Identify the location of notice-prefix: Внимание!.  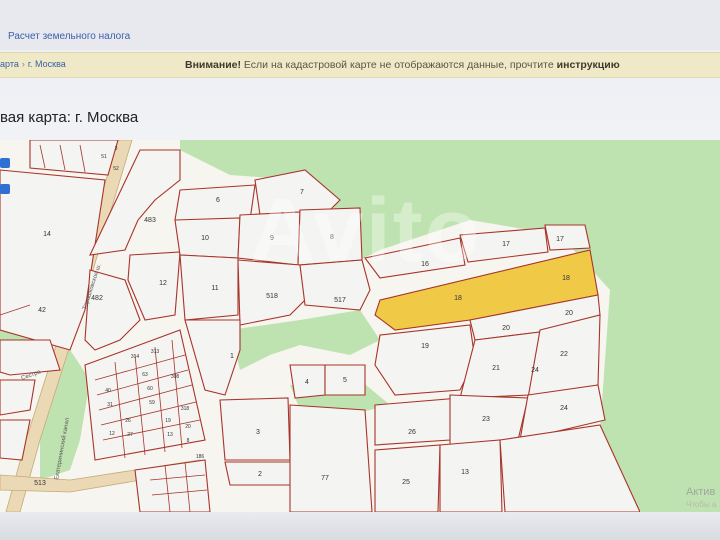
(213, 65).